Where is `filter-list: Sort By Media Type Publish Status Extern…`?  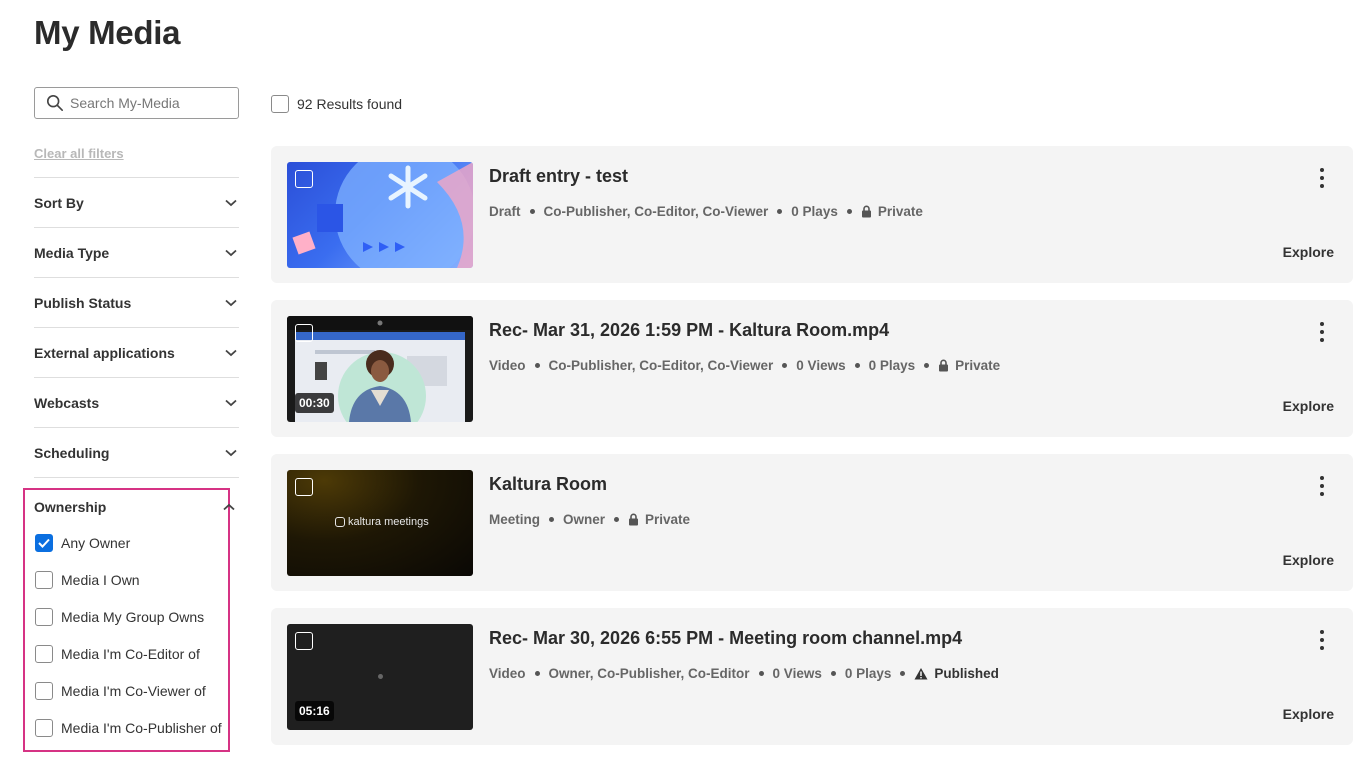
filter-list: Sort By Media Type Publish Status Extern… is located at coordinates (136, 327).